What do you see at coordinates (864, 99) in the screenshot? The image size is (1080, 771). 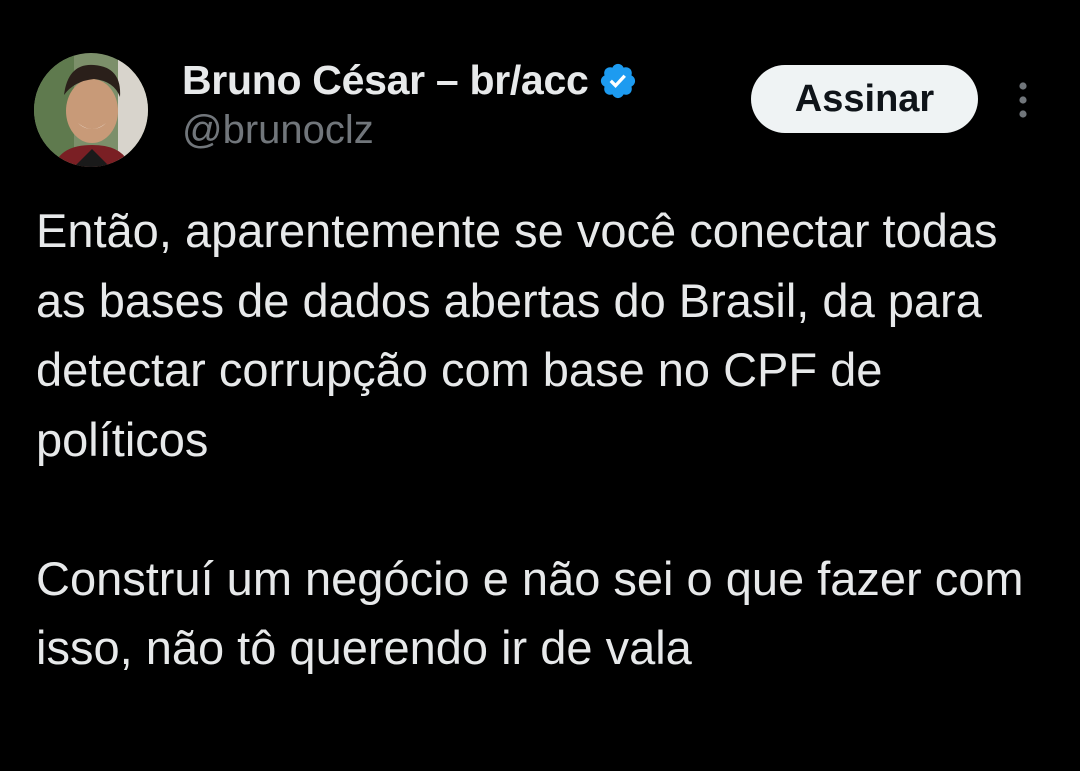 I see `subscribe-button: Assinar` at bounding box center [864, 99].